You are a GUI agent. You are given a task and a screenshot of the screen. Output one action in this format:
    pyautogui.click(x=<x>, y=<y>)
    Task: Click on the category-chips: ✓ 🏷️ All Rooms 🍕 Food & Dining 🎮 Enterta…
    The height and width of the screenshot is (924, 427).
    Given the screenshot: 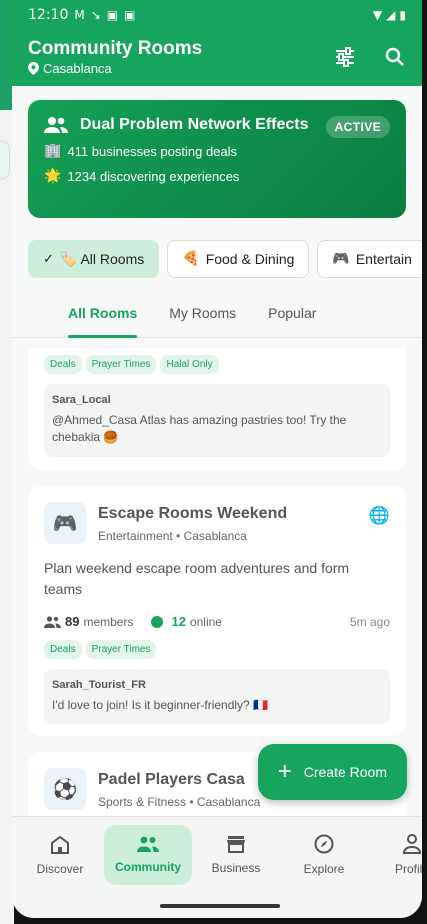 What is the action you would take?
    pyautogui.click(x=225, y=259)
    